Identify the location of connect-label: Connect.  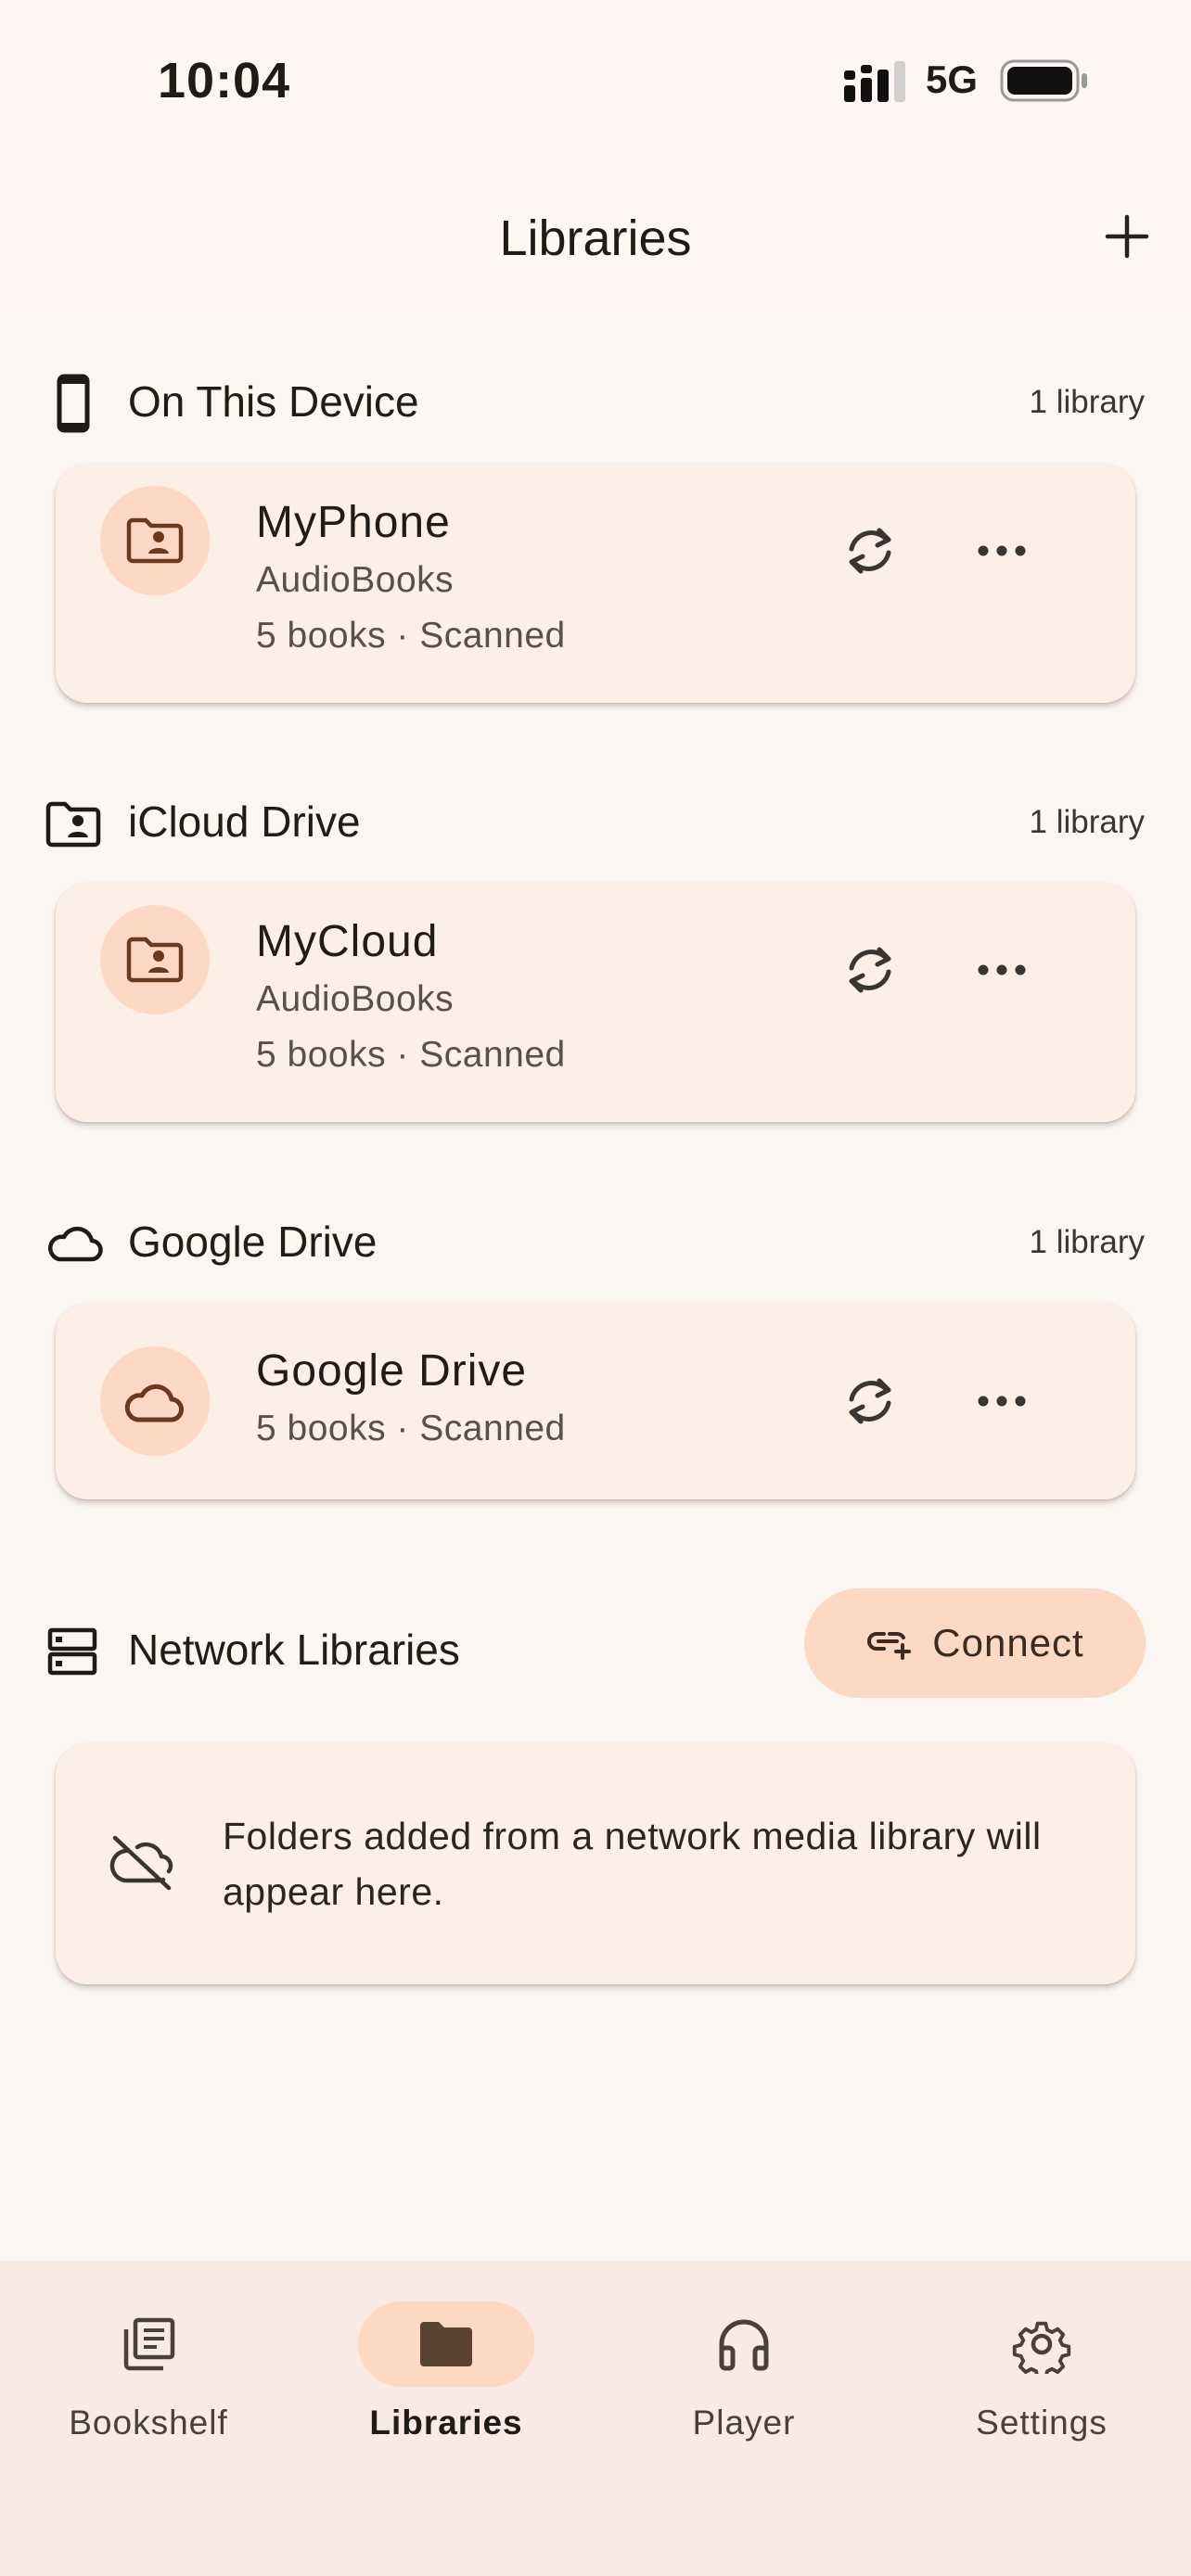
(1008, 1642).